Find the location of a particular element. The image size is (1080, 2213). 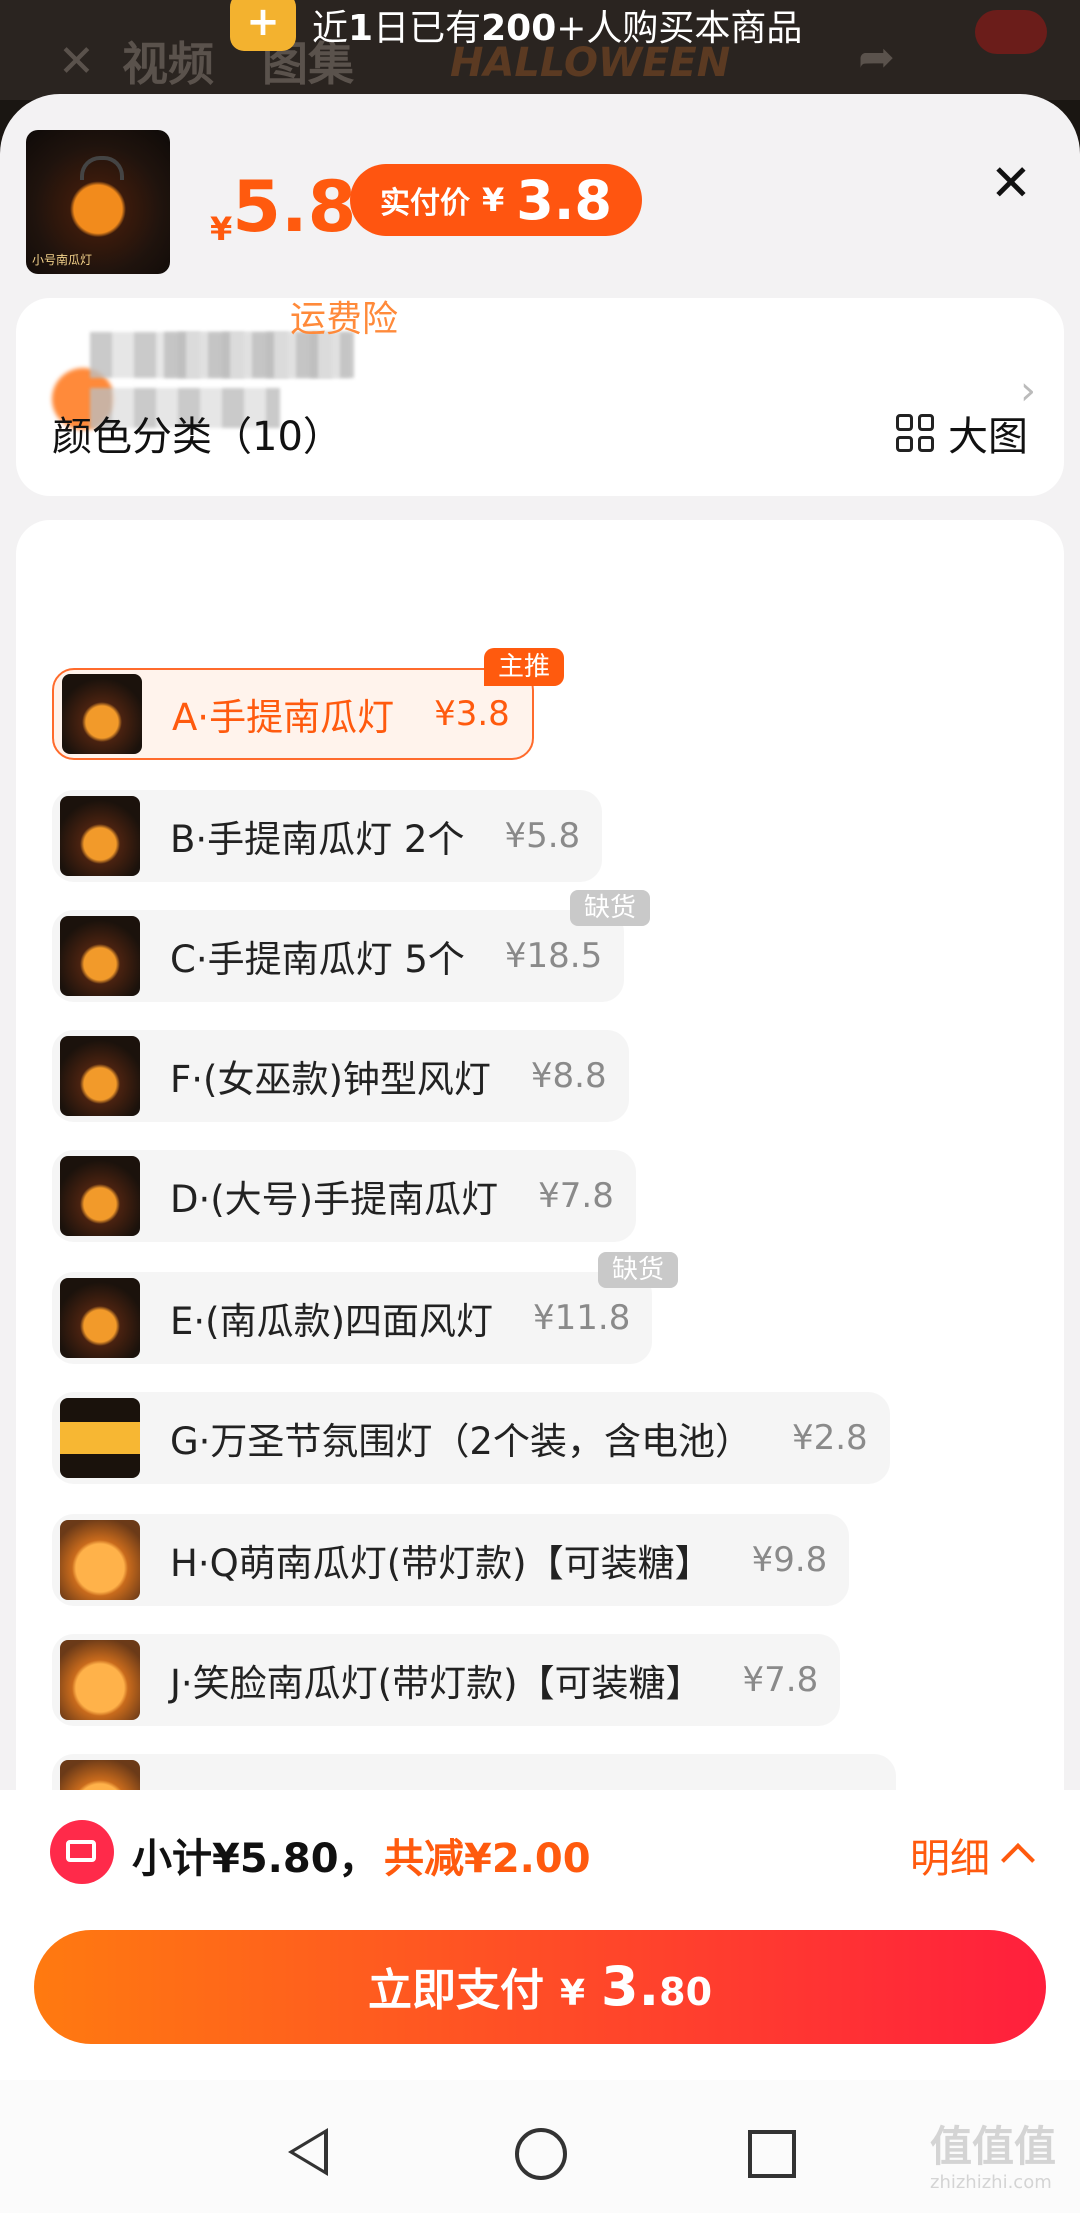

option-label: B·手提南瓜灯 2个 is located at coordinates (317, 839).